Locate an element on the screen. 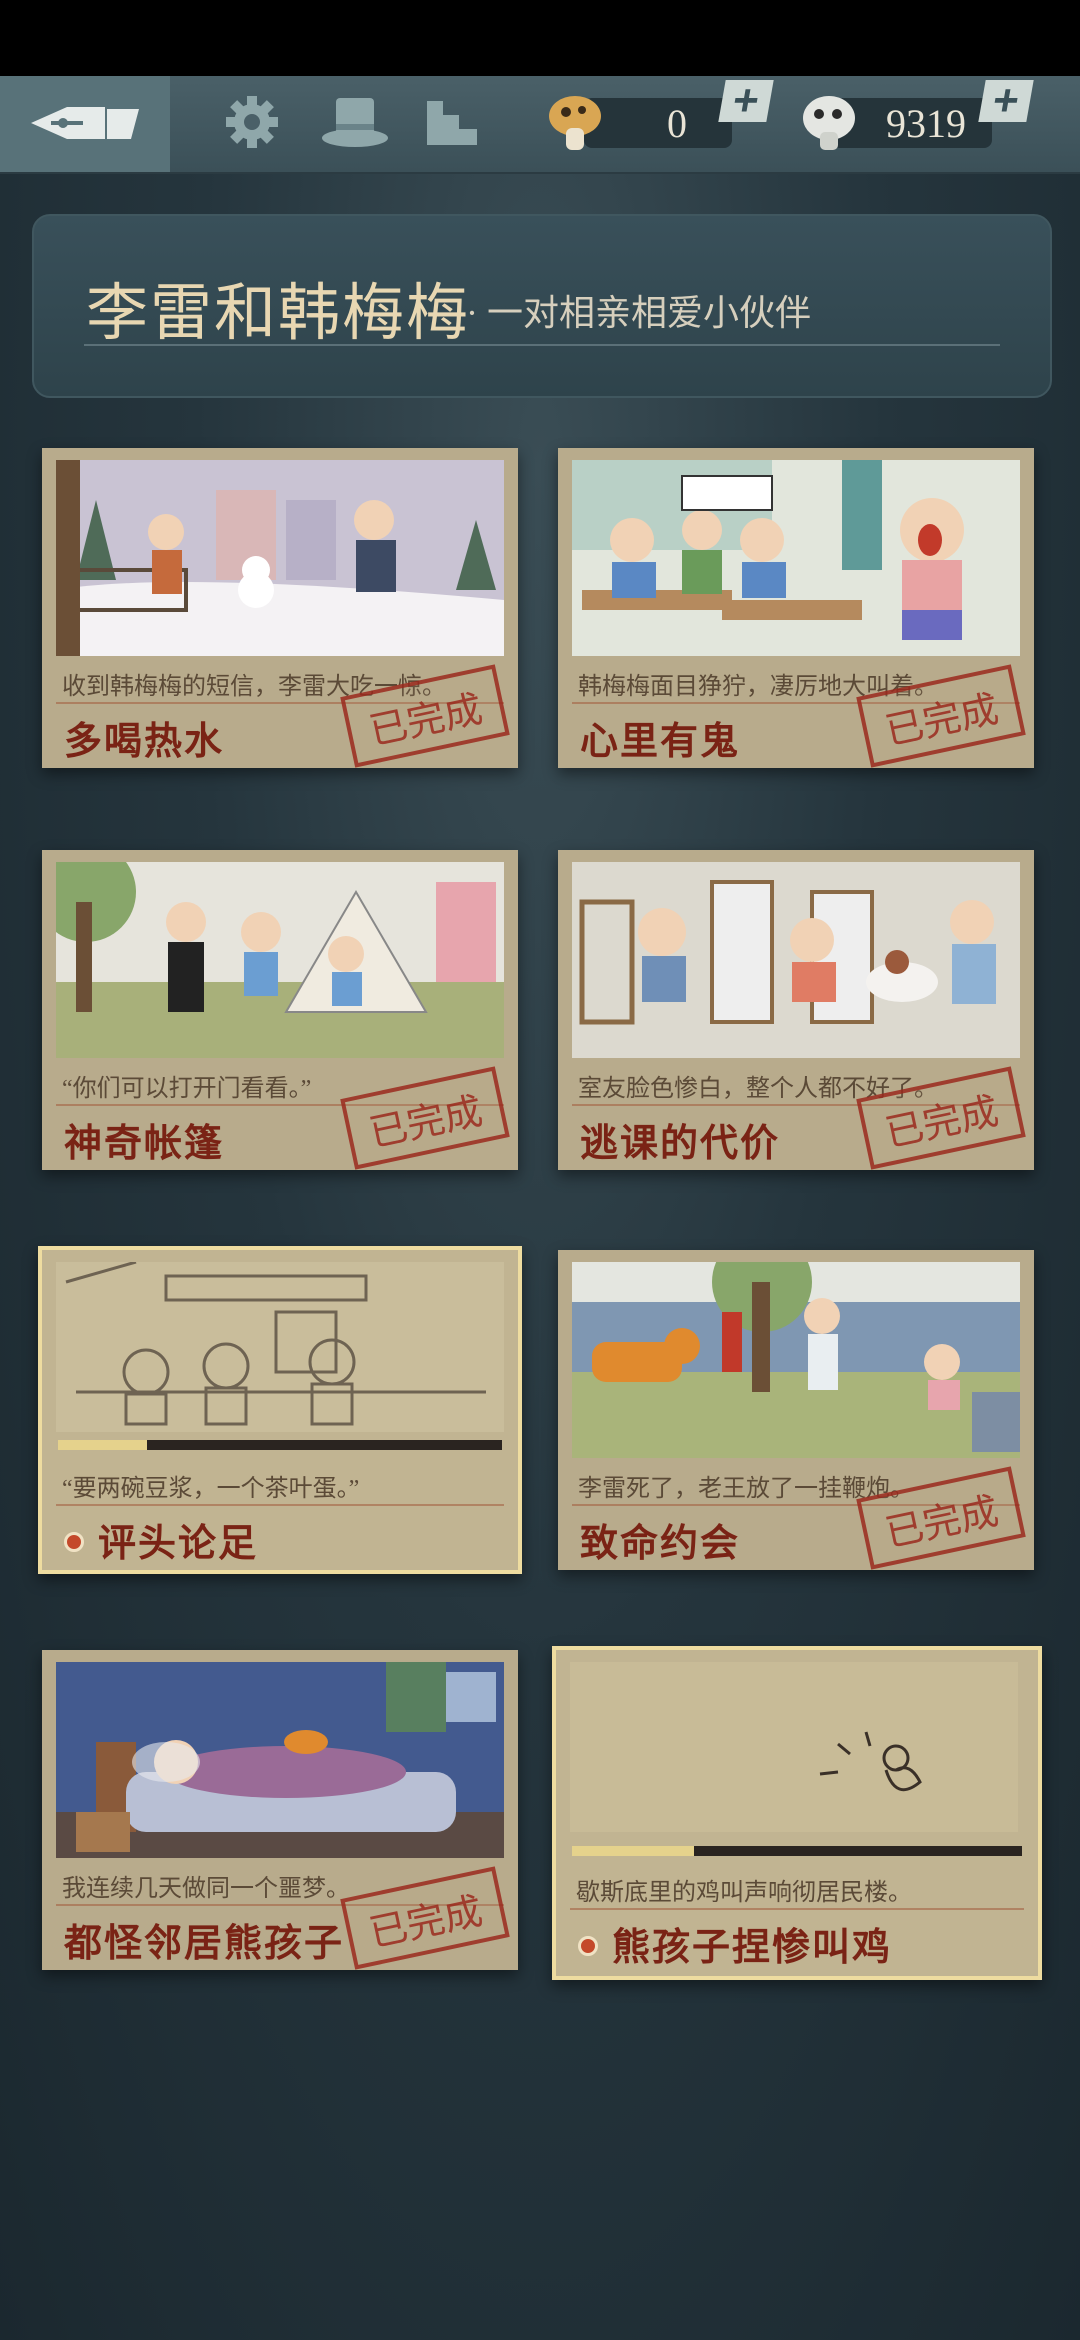 The width and height of the screenshot is (1080, 2340). settings-button is located at coordinates (252, 124).